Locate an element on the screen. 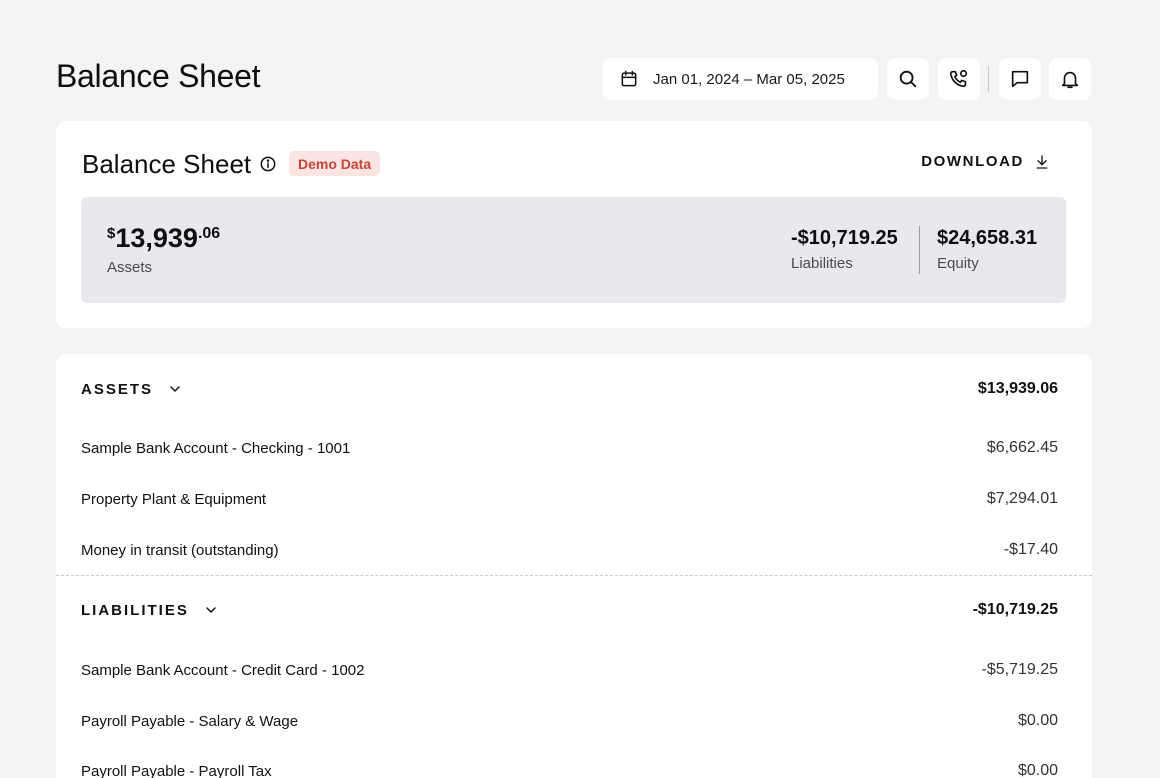 Image resolution: width=1160 pixels, height=778 pixels. account-amount: $6,662.45 is located at coordinates (1022, 447).